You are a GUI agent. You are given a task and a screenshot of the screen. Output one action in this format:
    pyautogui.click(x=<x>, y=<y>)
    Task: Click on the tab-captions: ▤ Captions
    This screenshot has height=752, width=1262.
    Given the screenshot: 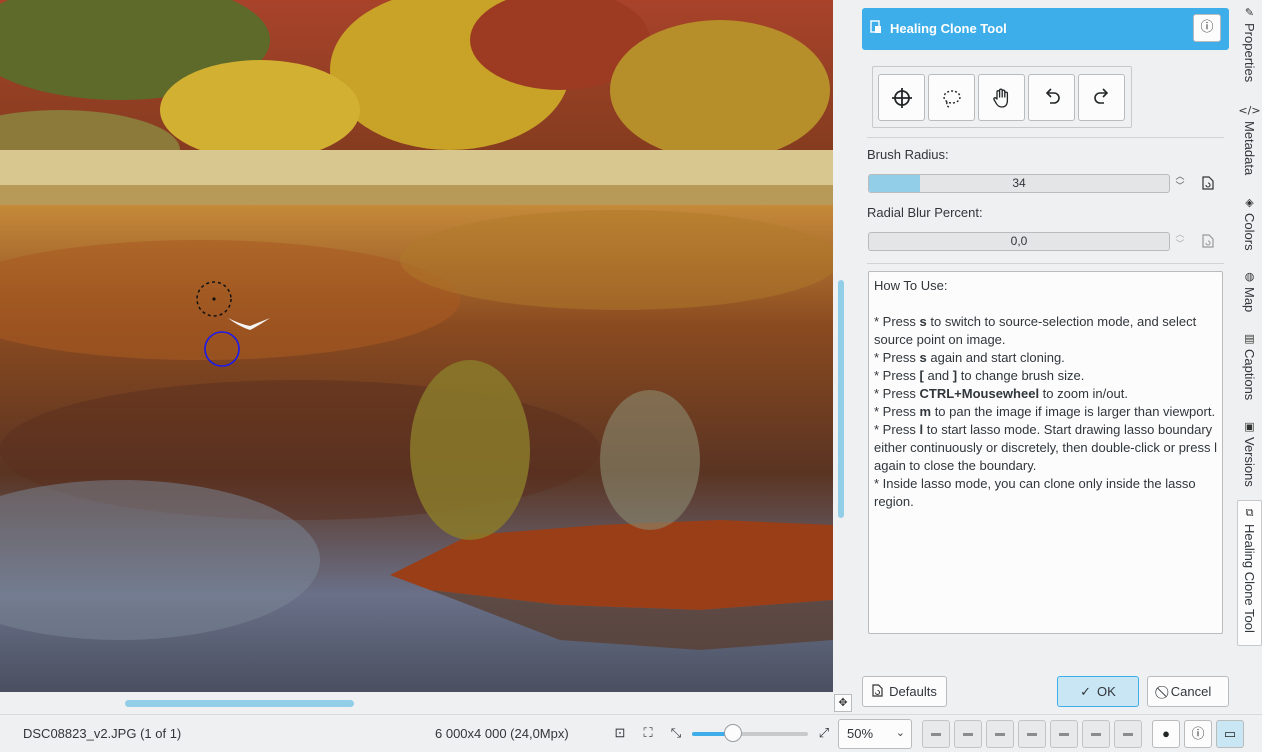 What is the action you would take?
    pyautogui.click(x=1249, y=366)
    